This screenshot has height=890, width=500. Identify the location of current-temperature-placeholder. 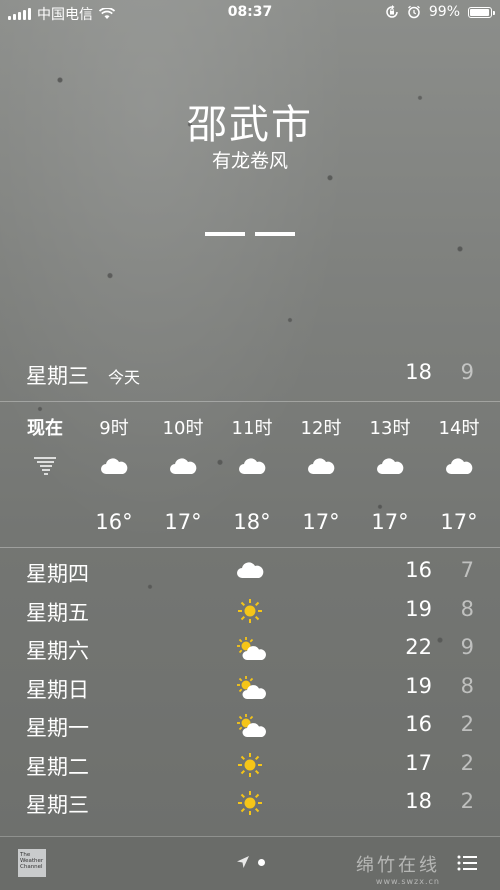
(250, 234).